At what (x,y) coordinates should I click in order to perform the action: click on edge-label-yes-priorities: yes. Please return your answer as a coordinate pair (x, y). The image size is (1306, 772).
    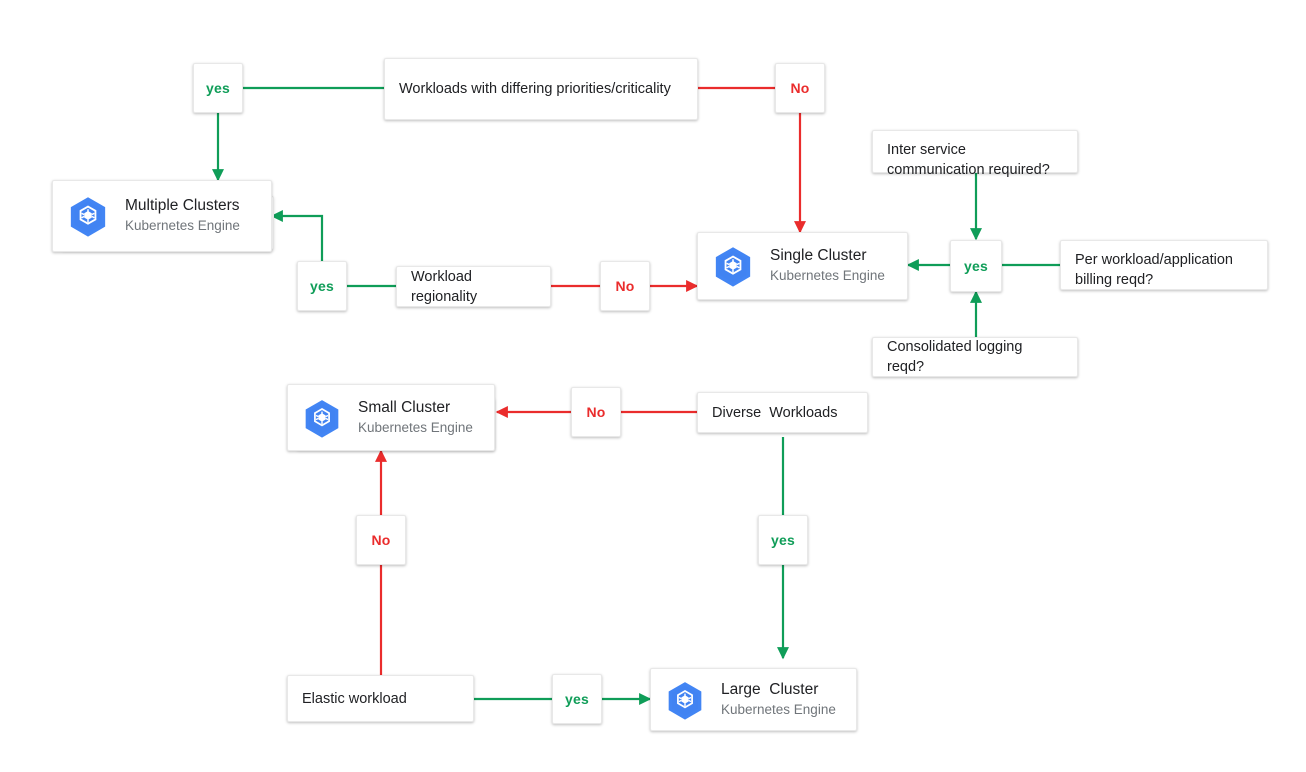
    Looking at the image, I should click on (218, 88).